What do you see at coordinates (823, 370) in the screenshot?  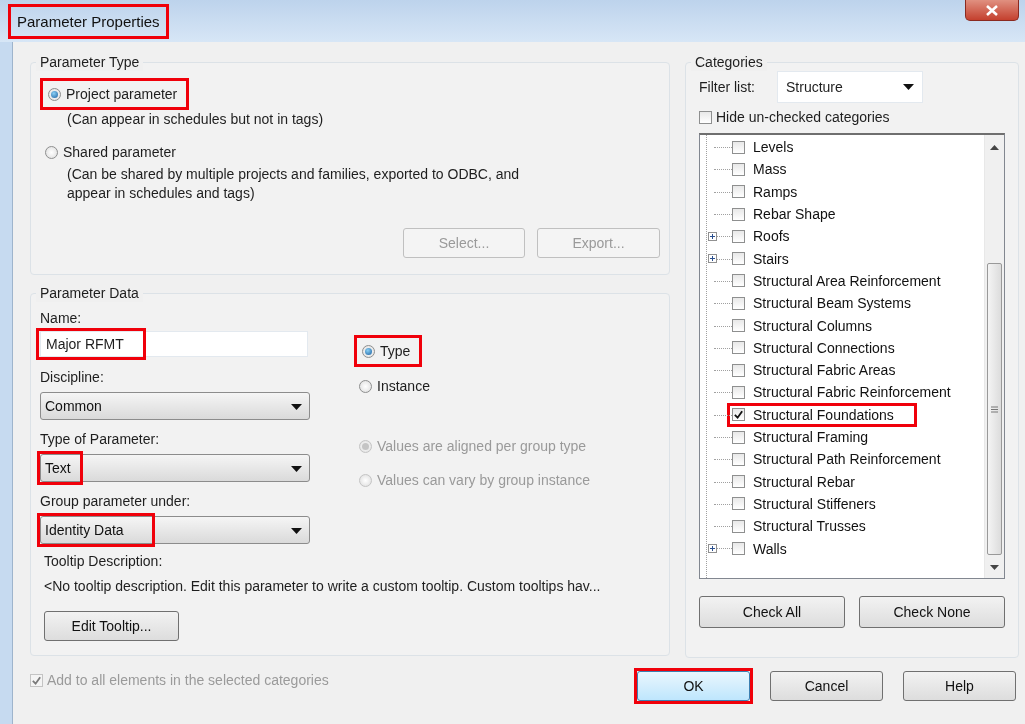 I see `category-item: Structural Fabric Areas` at bounding box center [823, 370].